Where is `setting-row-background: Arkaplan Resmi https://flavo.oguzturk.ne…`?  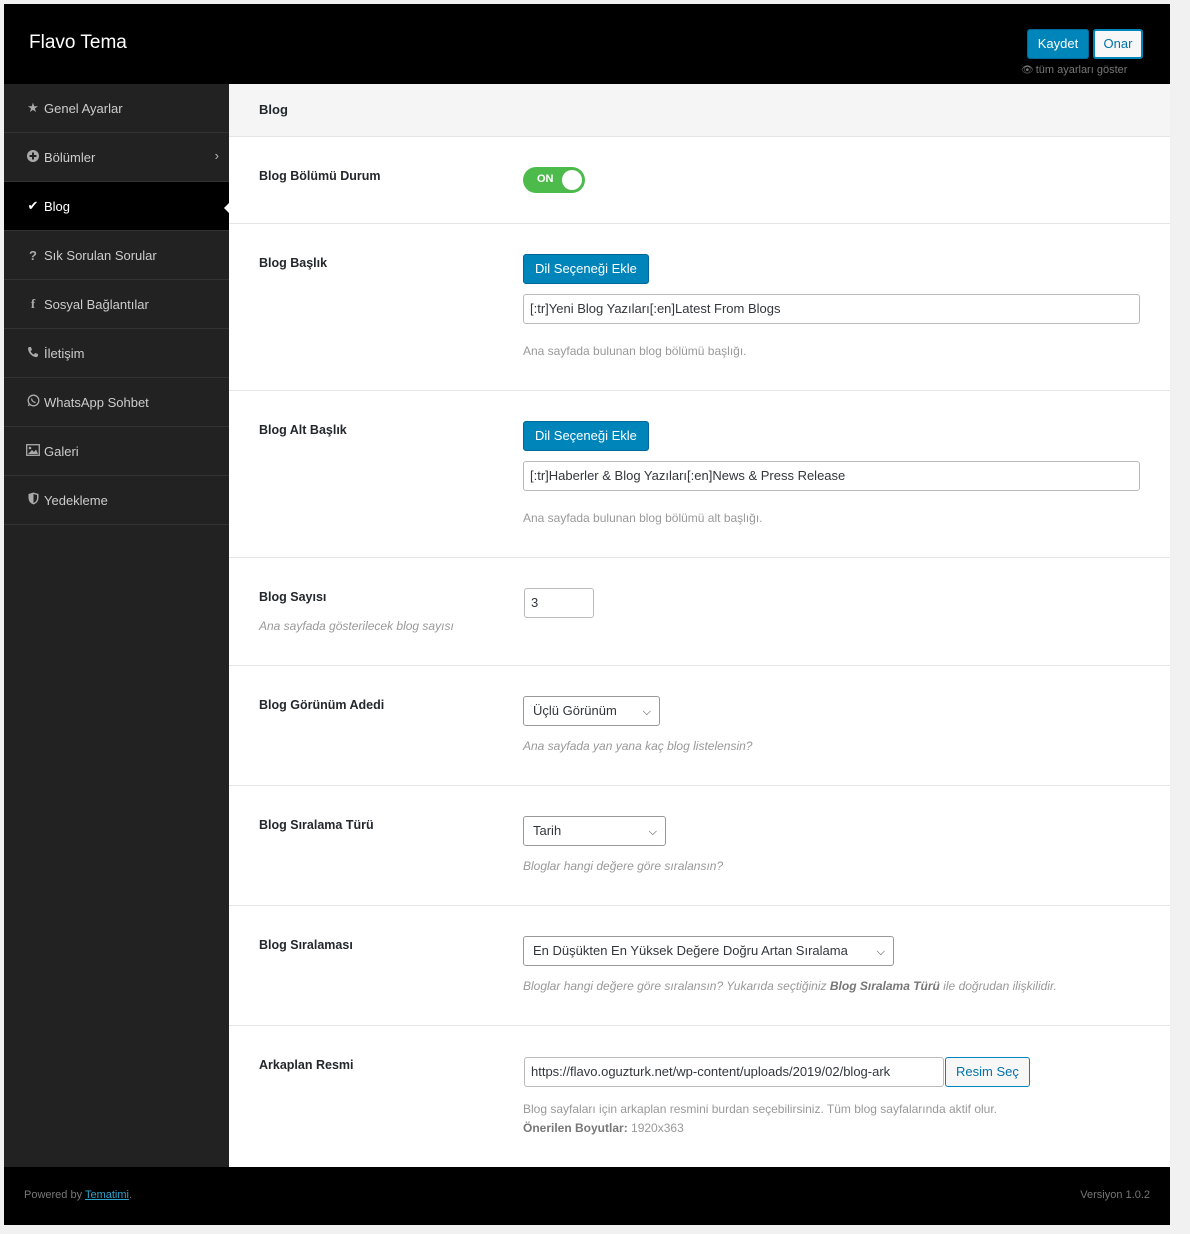 setting-row-background: Arkaplan Resmi https://flavo.oguzturk.ne… is located at coordinates (699, 1096).